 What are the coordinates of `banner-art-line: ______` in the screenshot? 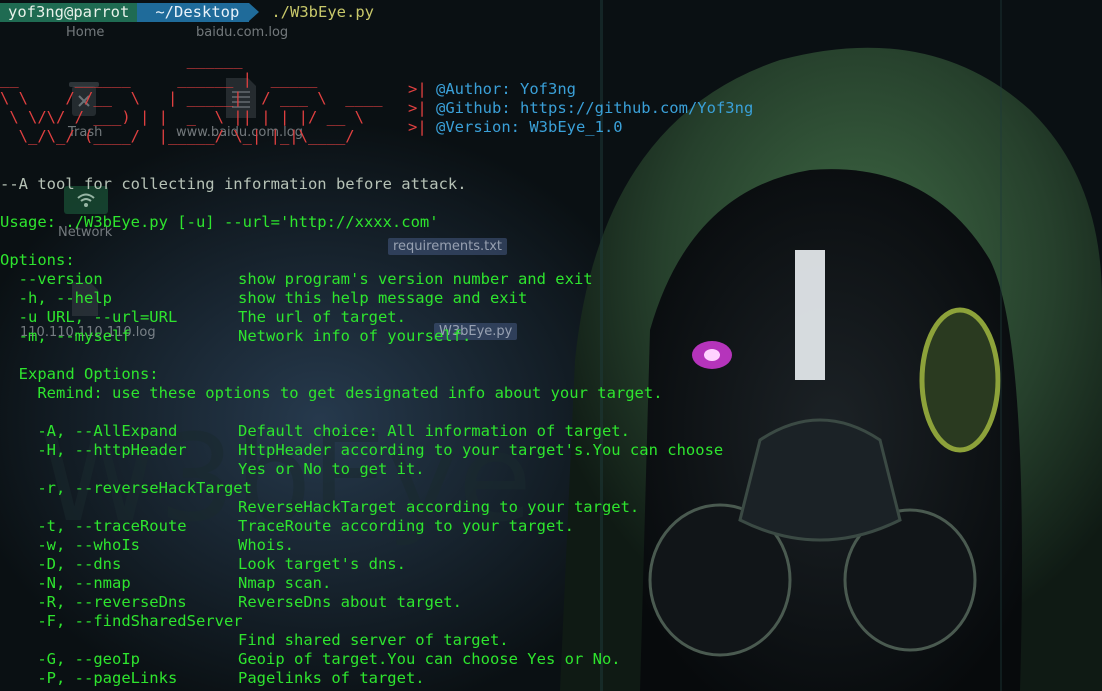 It's located at (121, 60).